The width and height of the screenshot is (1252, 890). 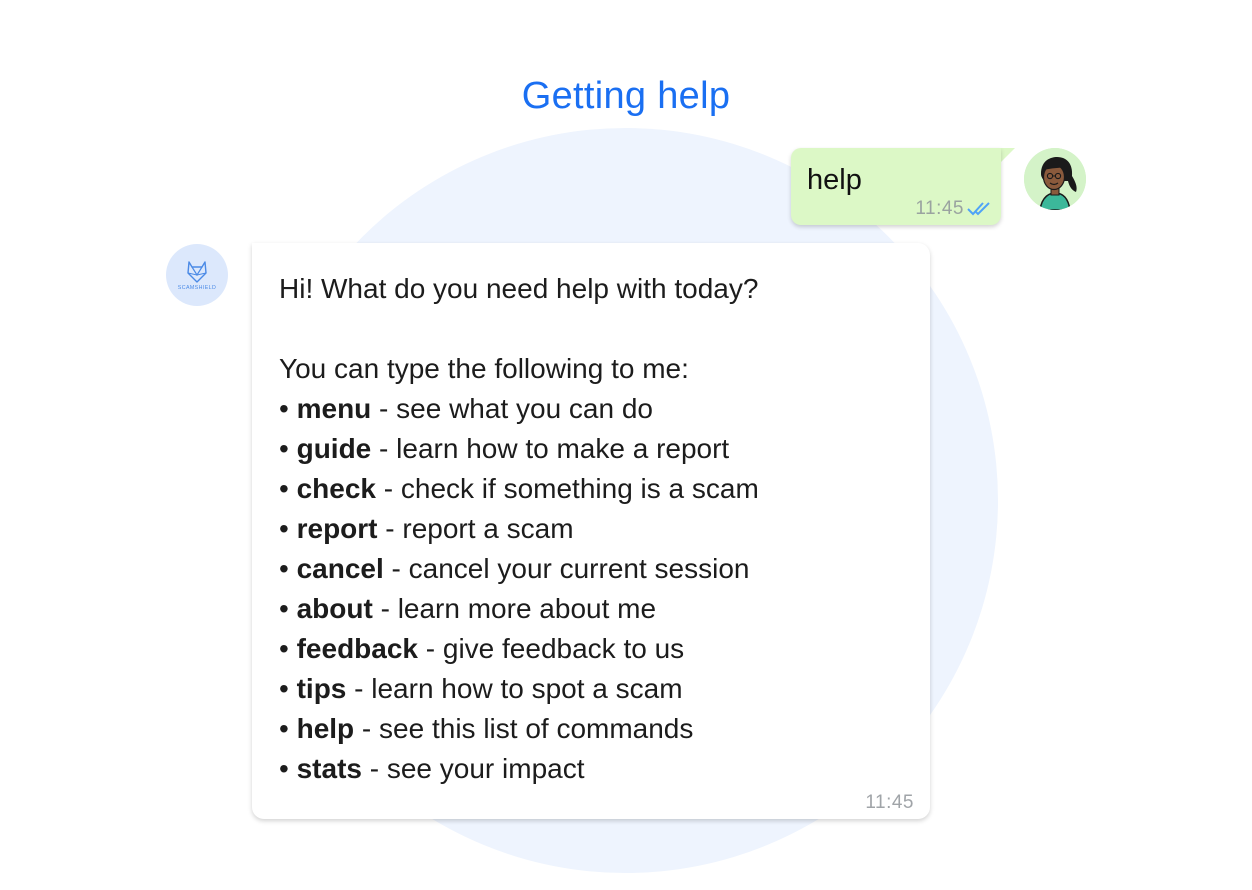 I want to click on command-item: • stats - see your impact, so click(x=591, y=769).